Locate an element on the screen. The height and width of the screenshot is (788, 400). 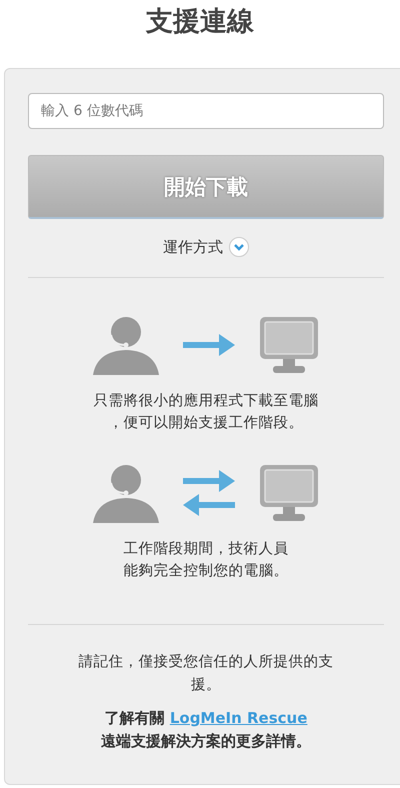
product-link: LogMeIn Rescue is located at coordinates (239, 718).